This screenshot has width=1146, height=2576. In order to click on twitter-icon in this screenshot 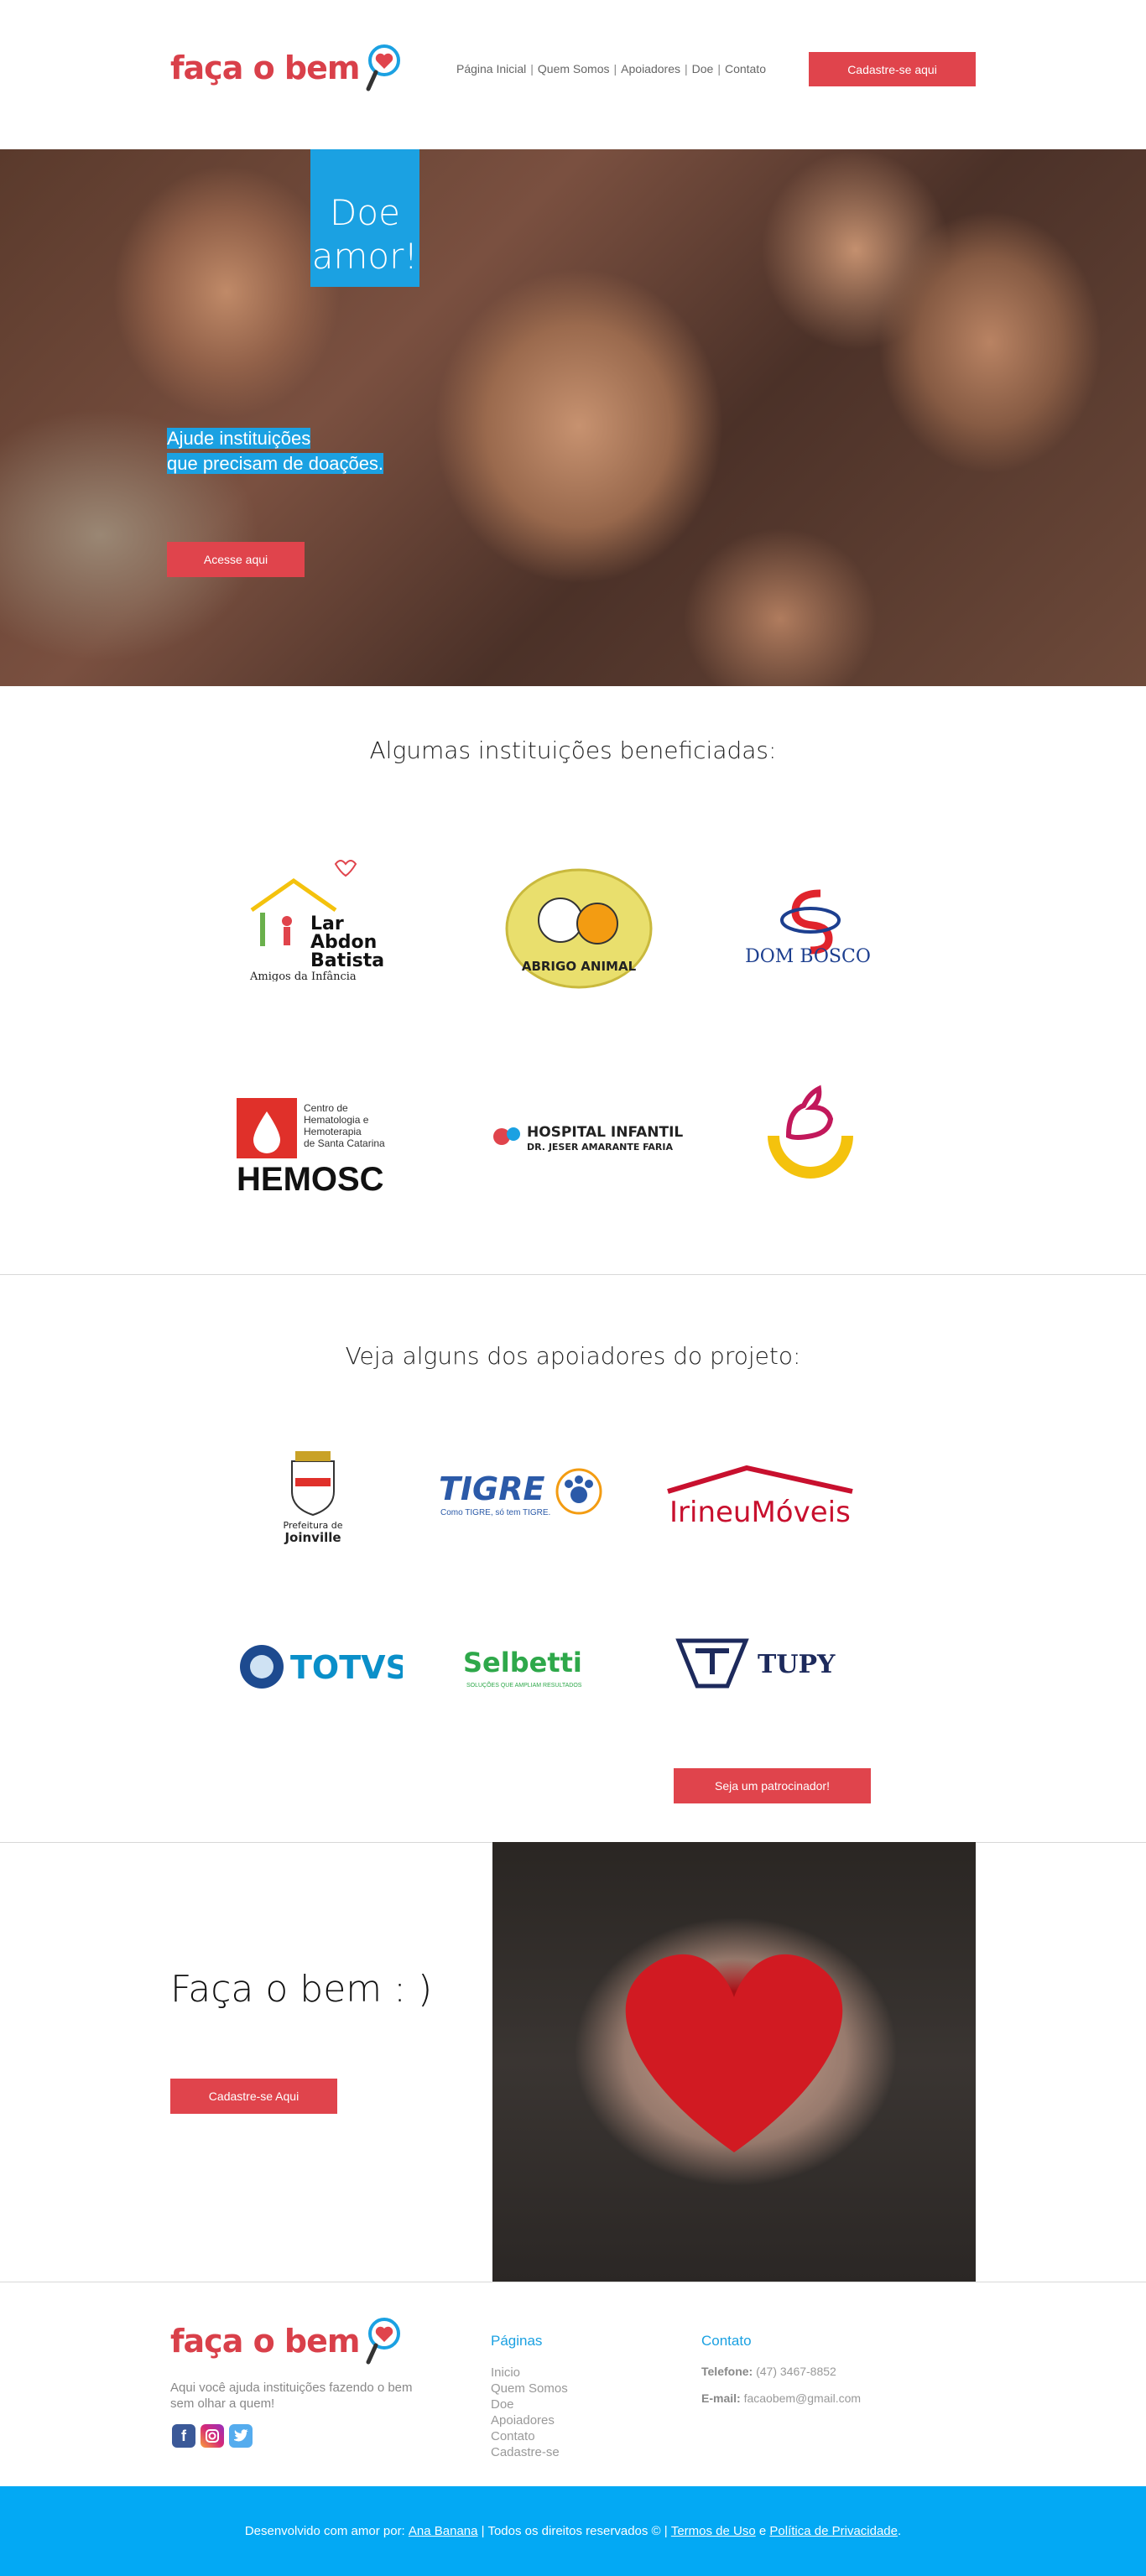, I will do `click(241, 2436)`.